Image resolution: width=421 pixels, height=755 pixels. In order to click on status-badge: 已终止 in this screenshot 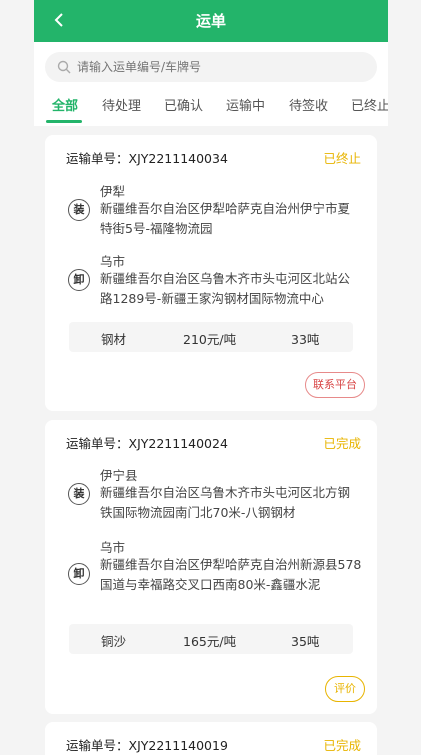, I will do `click(342, 158)`.